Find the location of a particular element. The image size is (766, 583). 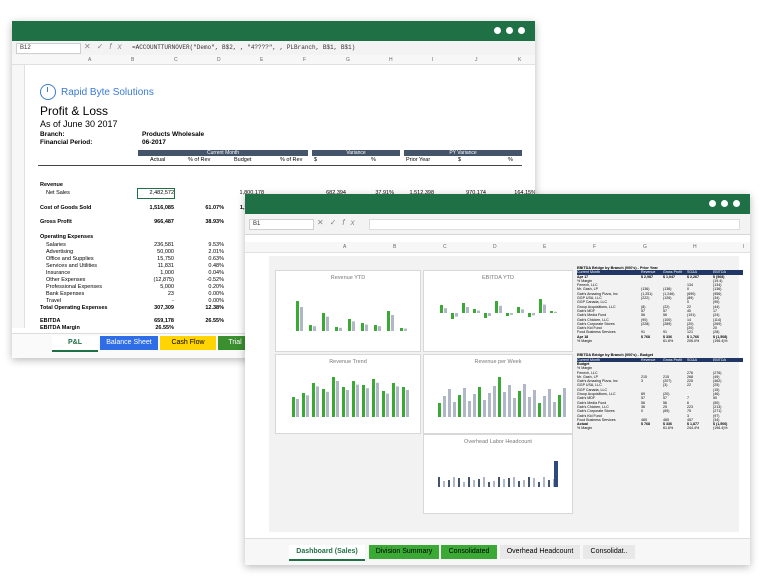

pl-cell: 38.93% is located at coordinates (206, 222).